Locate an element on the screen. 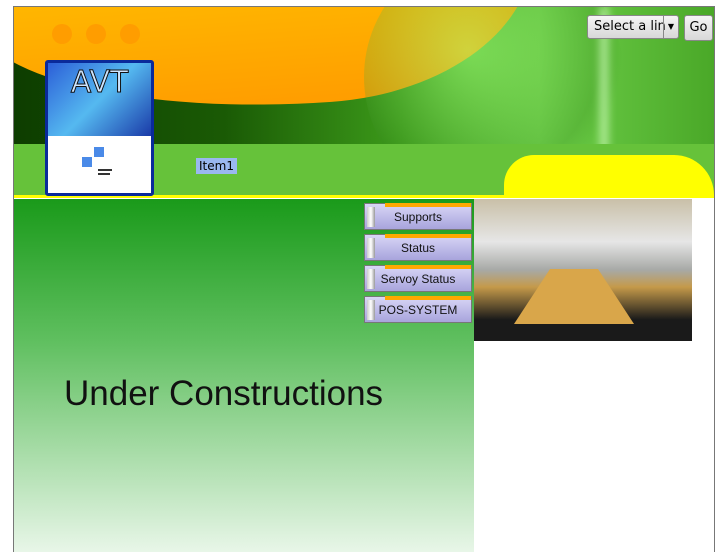 The image size is (727, 552). link-select: Select a lin ▼ is located at coordinates (633, 27).